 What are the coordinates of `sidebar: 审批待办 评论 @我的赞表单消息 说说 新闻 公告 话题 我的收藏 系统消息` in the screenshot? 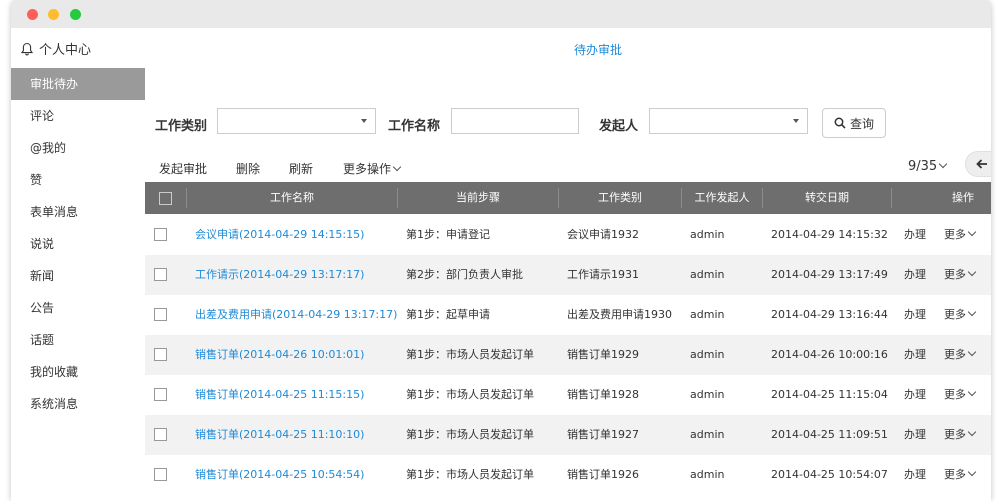 It's located at (78, 284).